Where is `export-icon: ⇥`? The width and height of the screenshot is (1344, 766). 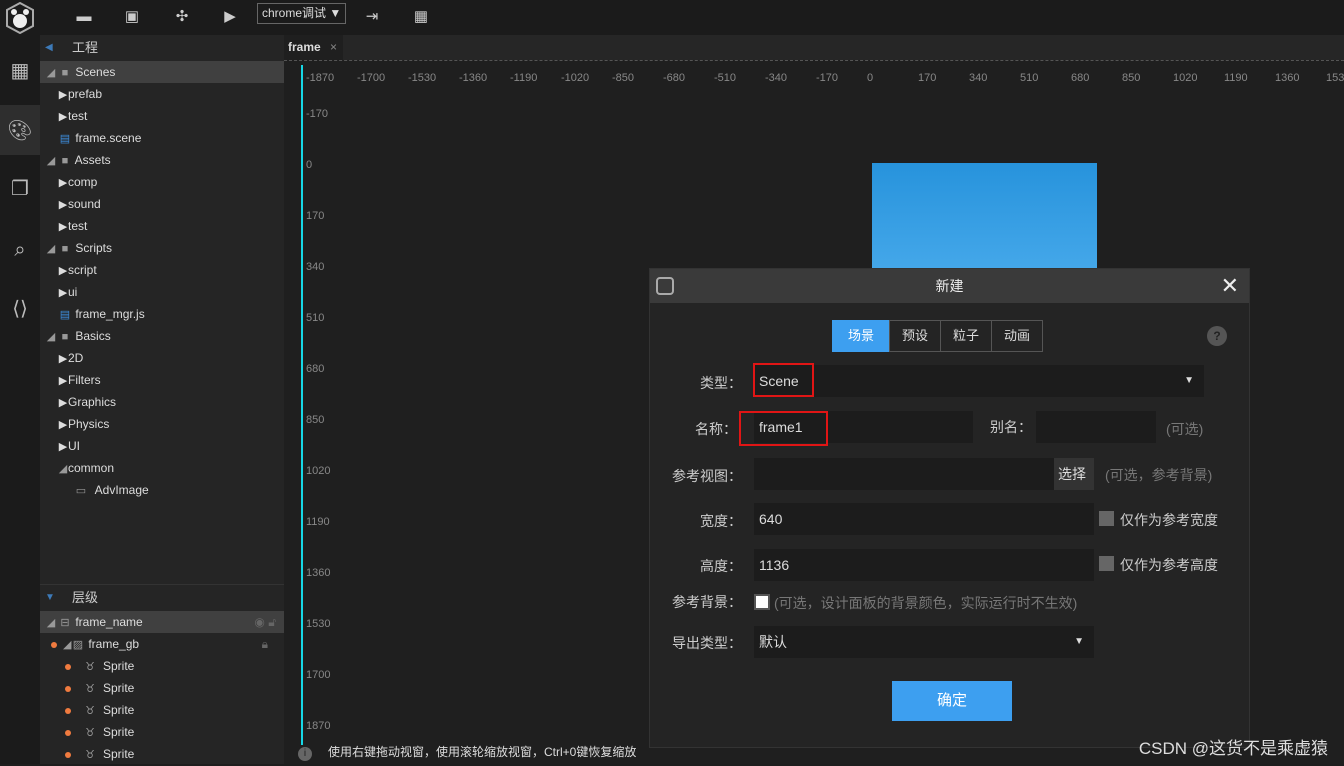 export-icon: ⇥ is located at coordinates (372, 17).